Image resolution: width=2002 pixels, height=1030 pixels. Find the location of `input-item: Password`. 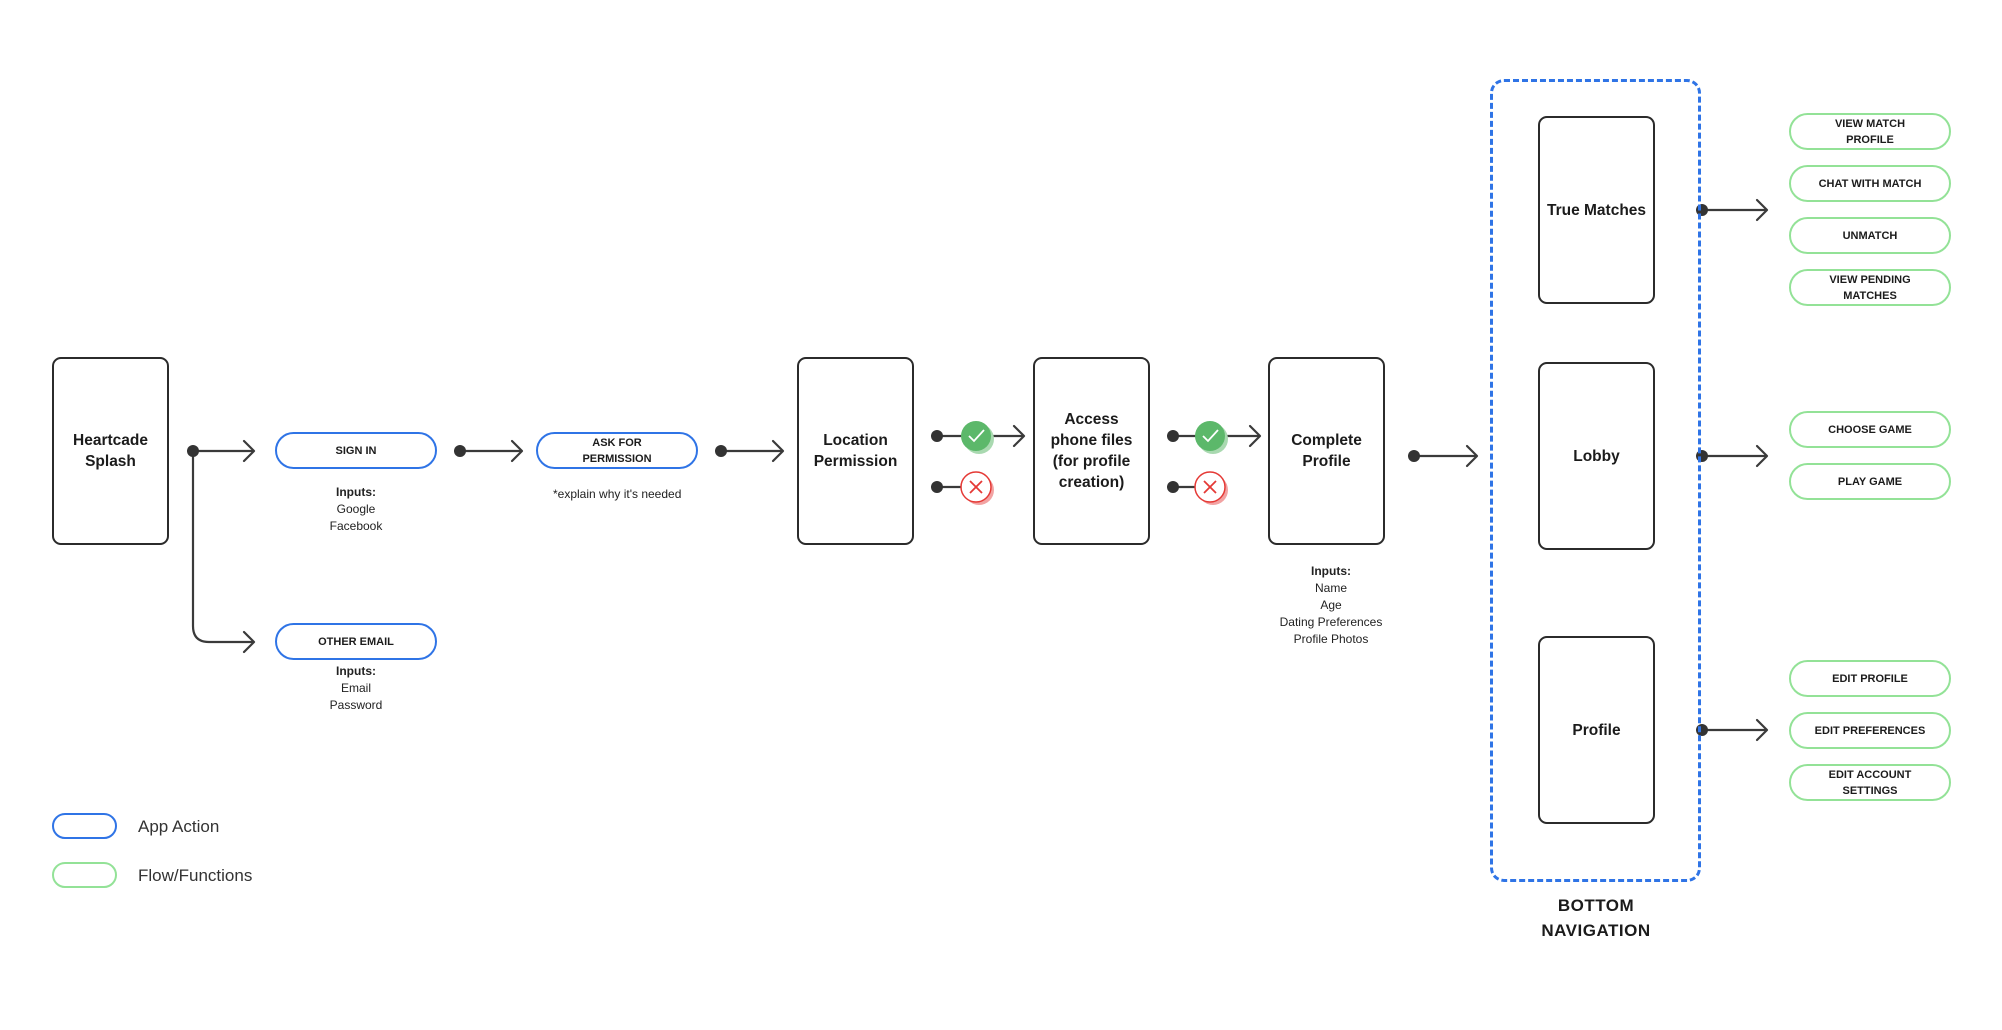

input-item: Password is located at coordinates (356, 705).